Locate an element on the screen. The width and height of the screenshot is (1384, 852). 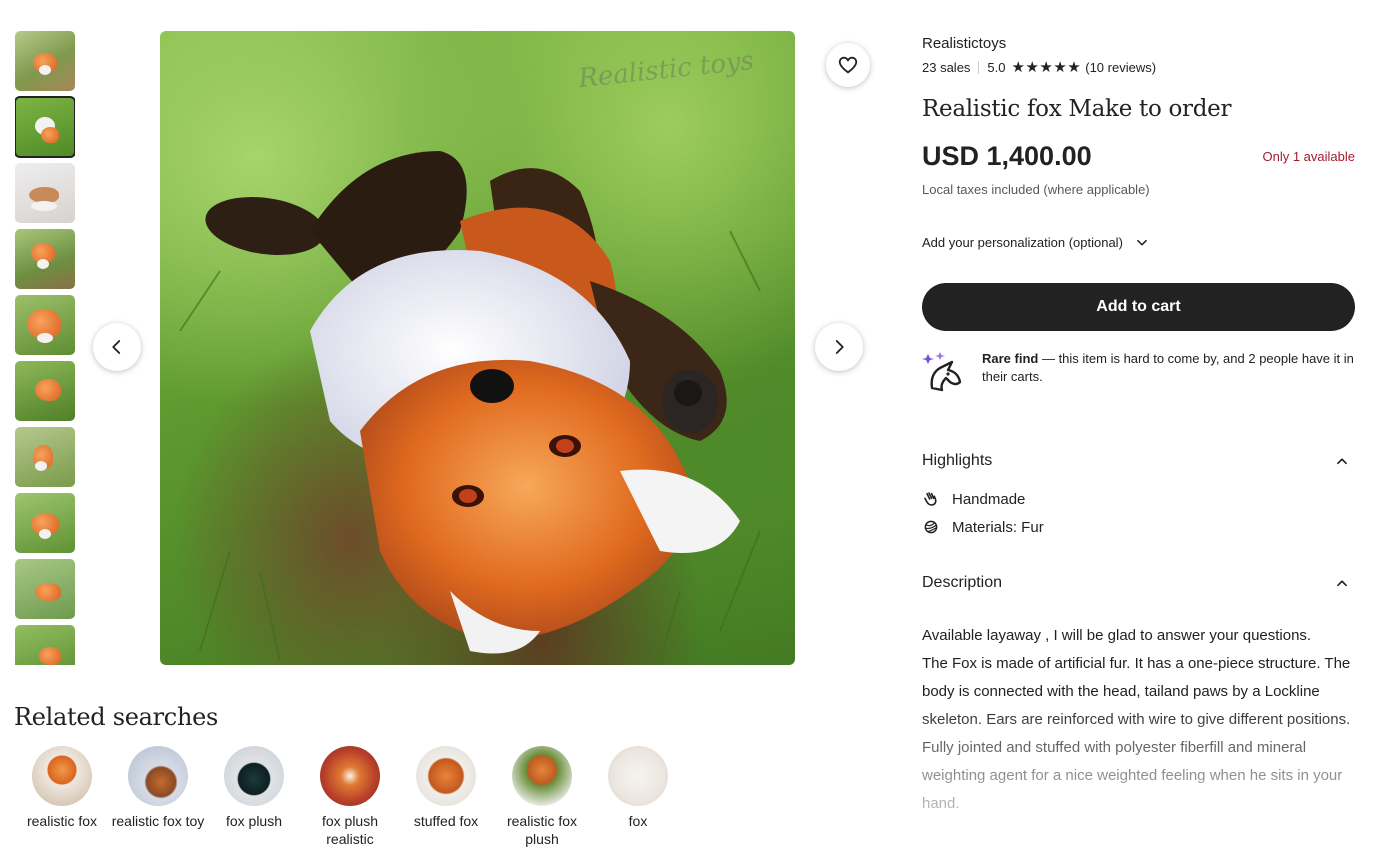
related-search-item: fox plush is located at coordinates (254, 797).